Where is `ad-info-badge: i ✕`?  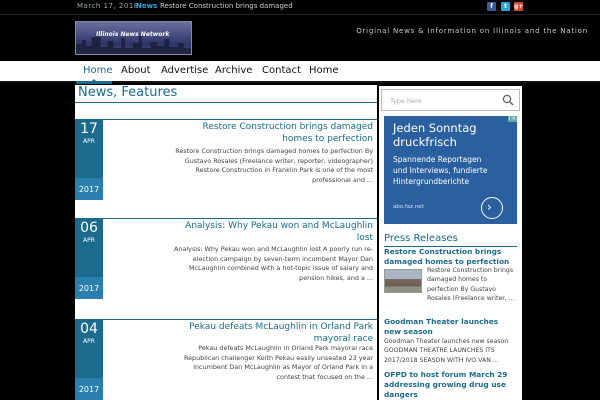 ad-info-badge: i ✕ is located at coordinates (512, 119).